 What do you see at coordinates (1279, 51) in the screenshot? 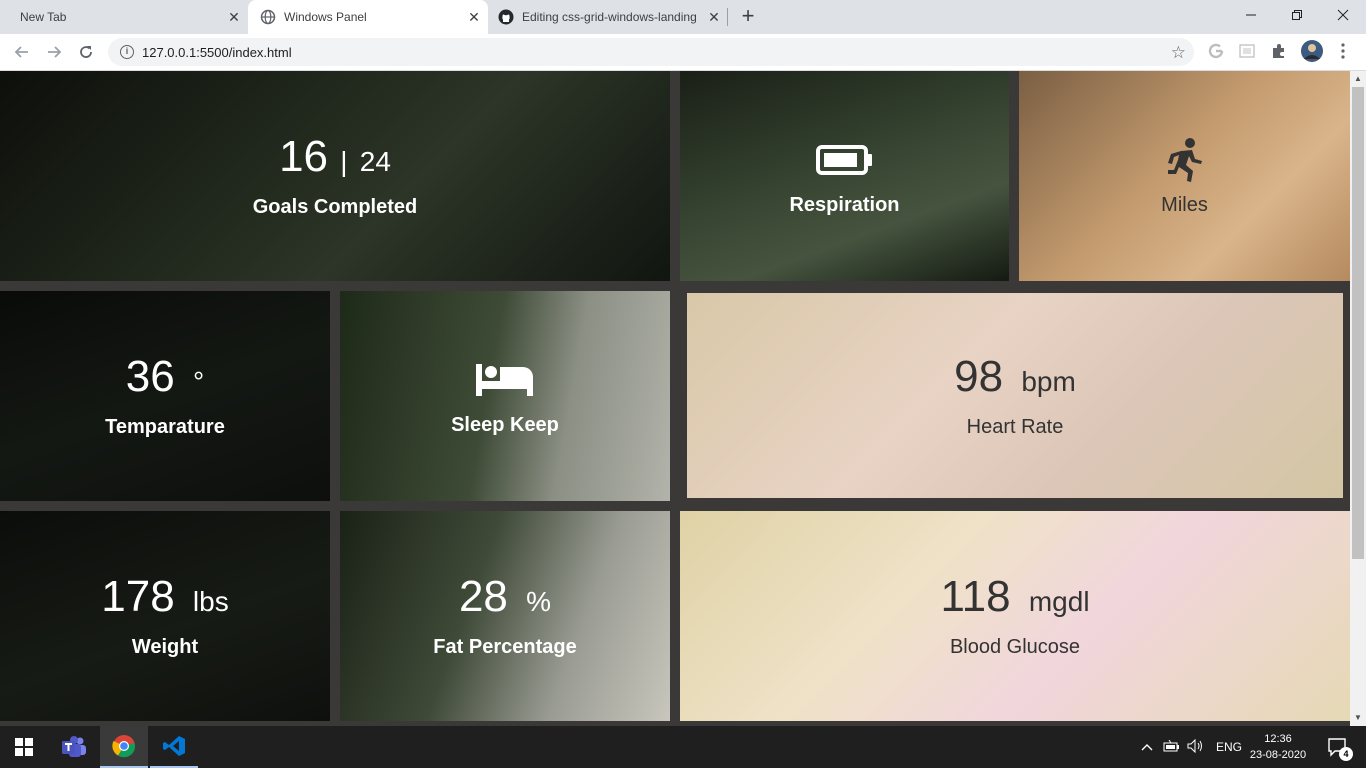
I see `extensions-puzzle-icon` at bounding box center [1279, 51].